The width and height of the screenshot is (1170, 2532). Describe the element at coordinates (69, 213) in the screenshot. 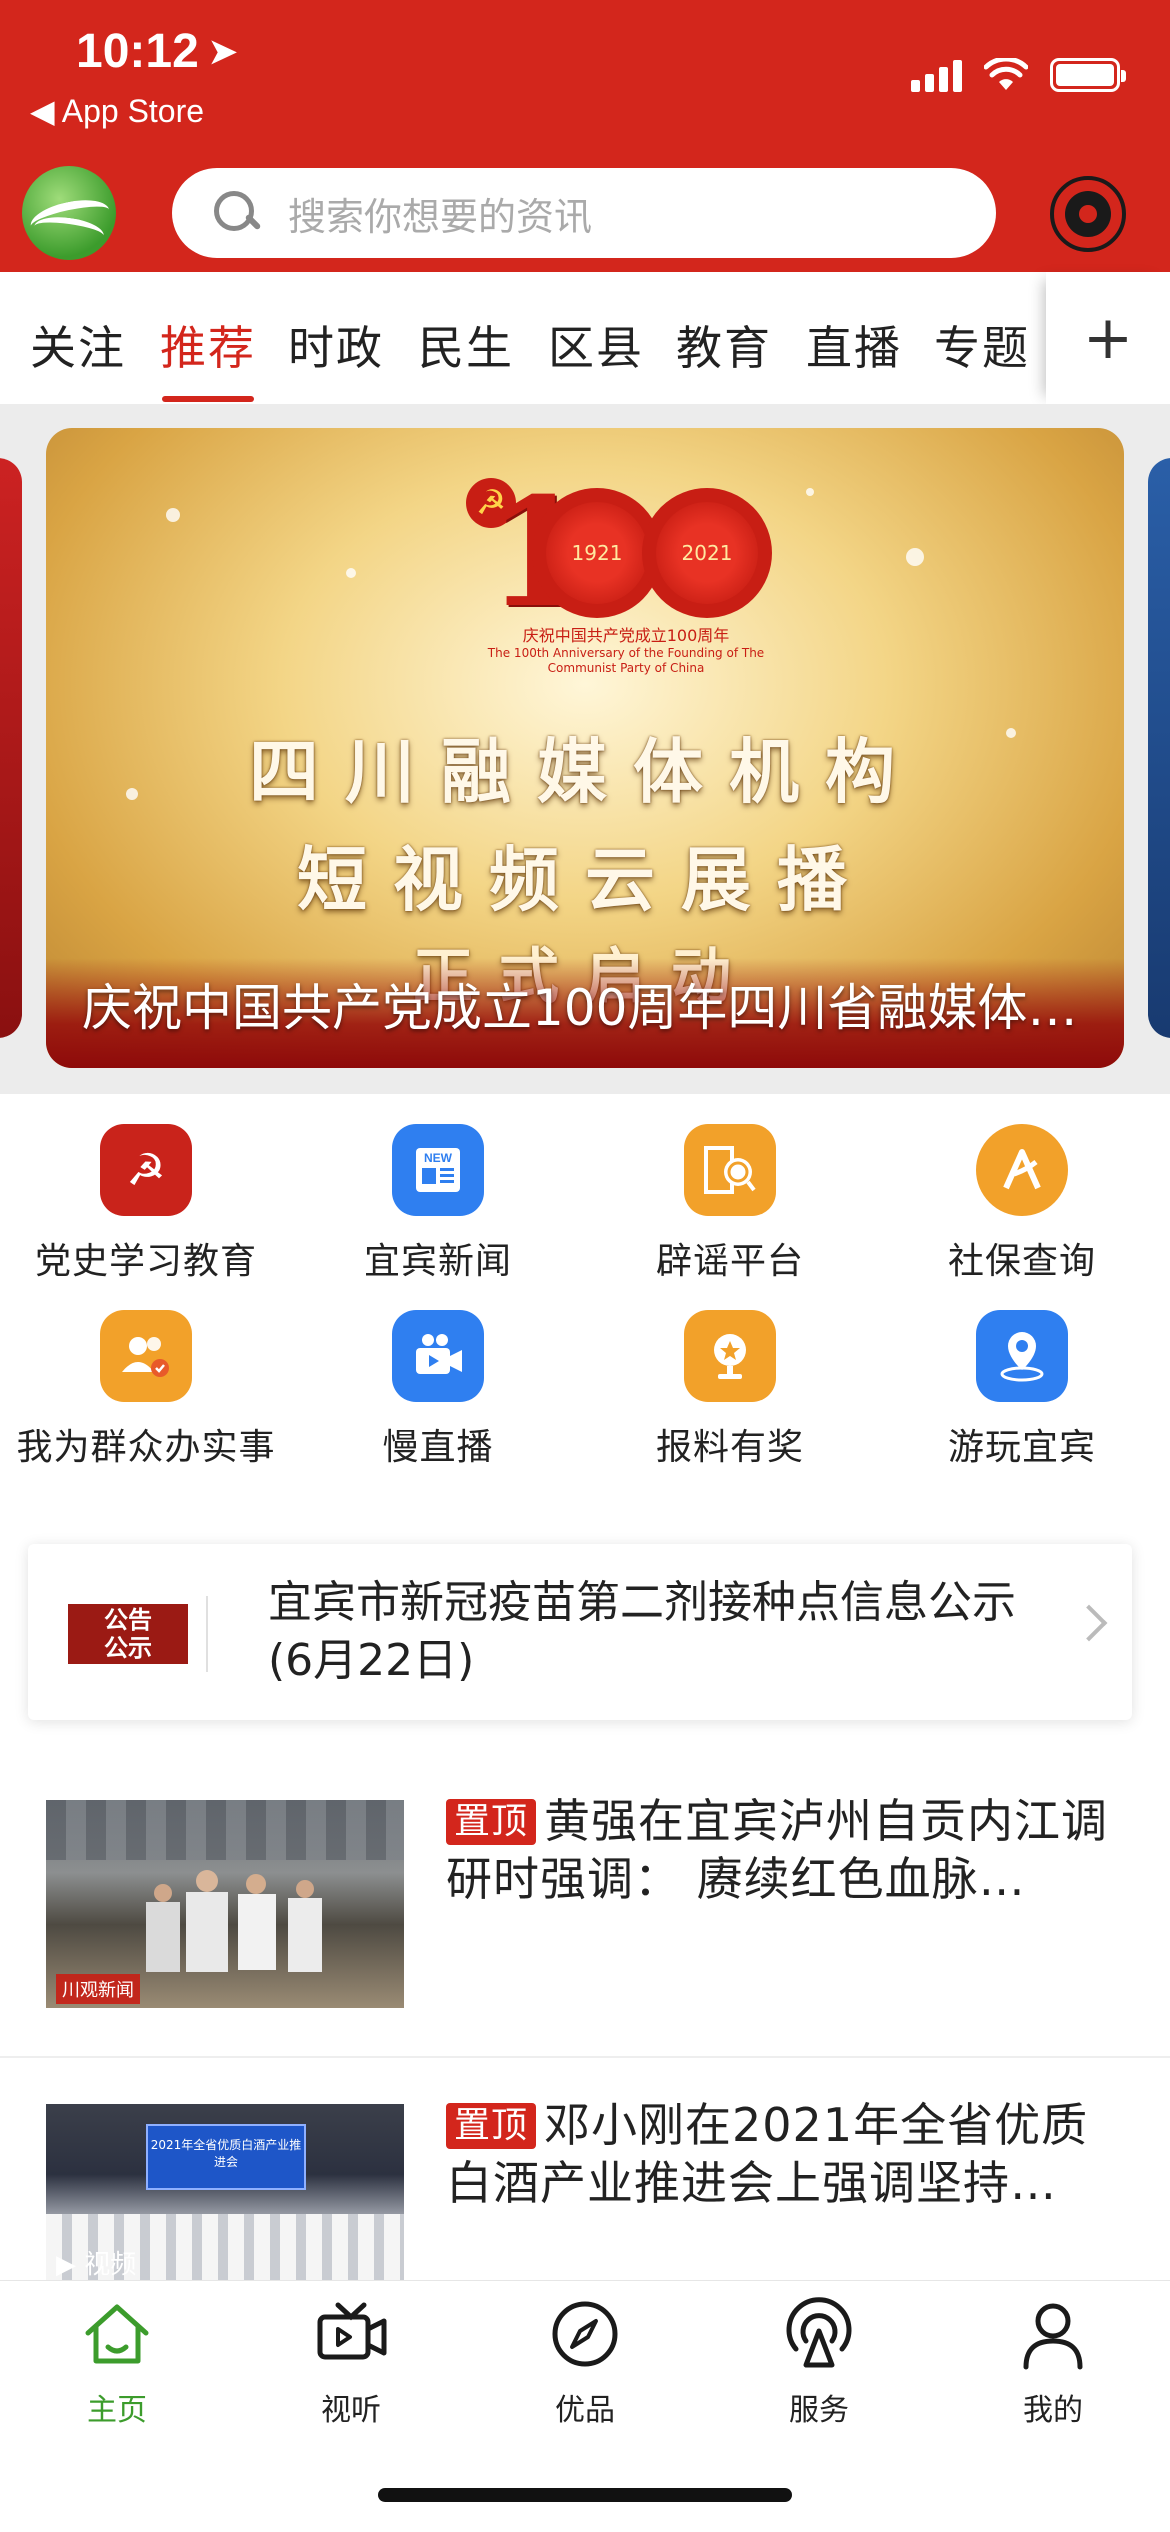

I see `app-logo` at that location.